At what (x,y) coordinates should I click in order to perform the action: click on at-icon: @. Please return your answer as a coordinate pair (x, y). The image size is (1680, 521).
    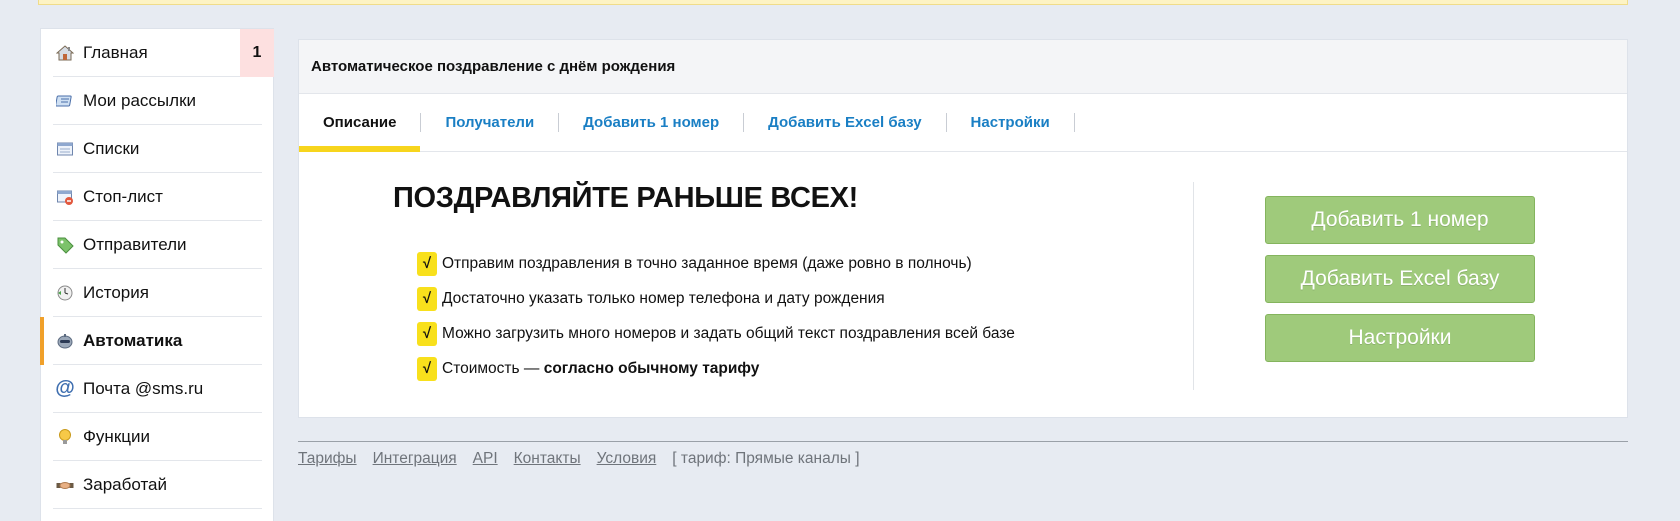
    Looking at the image, I should click on (65, 388).